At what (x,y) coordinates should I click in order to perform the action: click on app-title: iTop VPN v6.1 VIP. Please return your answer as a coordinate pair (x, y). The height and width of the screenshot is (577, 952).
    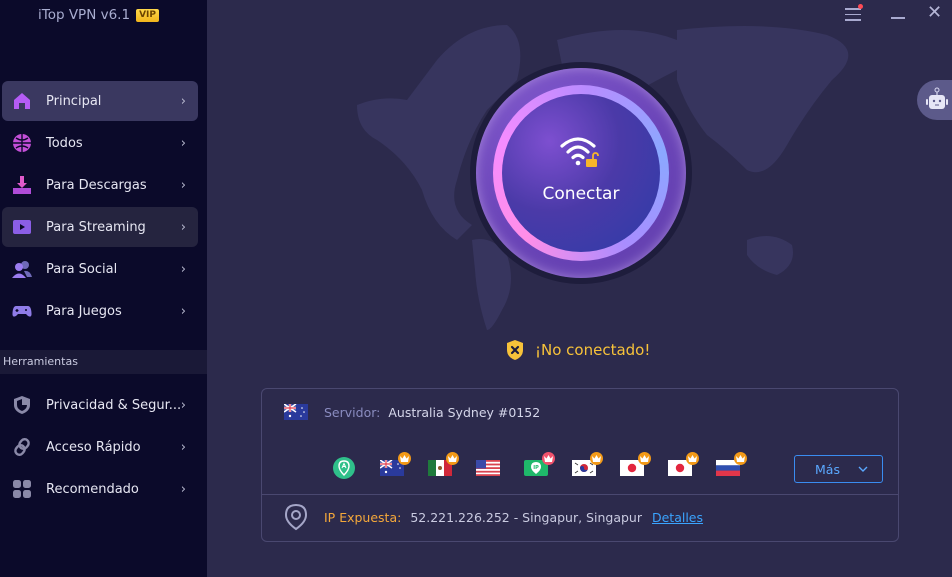
    Looking at the image, I should click on (98, 15).